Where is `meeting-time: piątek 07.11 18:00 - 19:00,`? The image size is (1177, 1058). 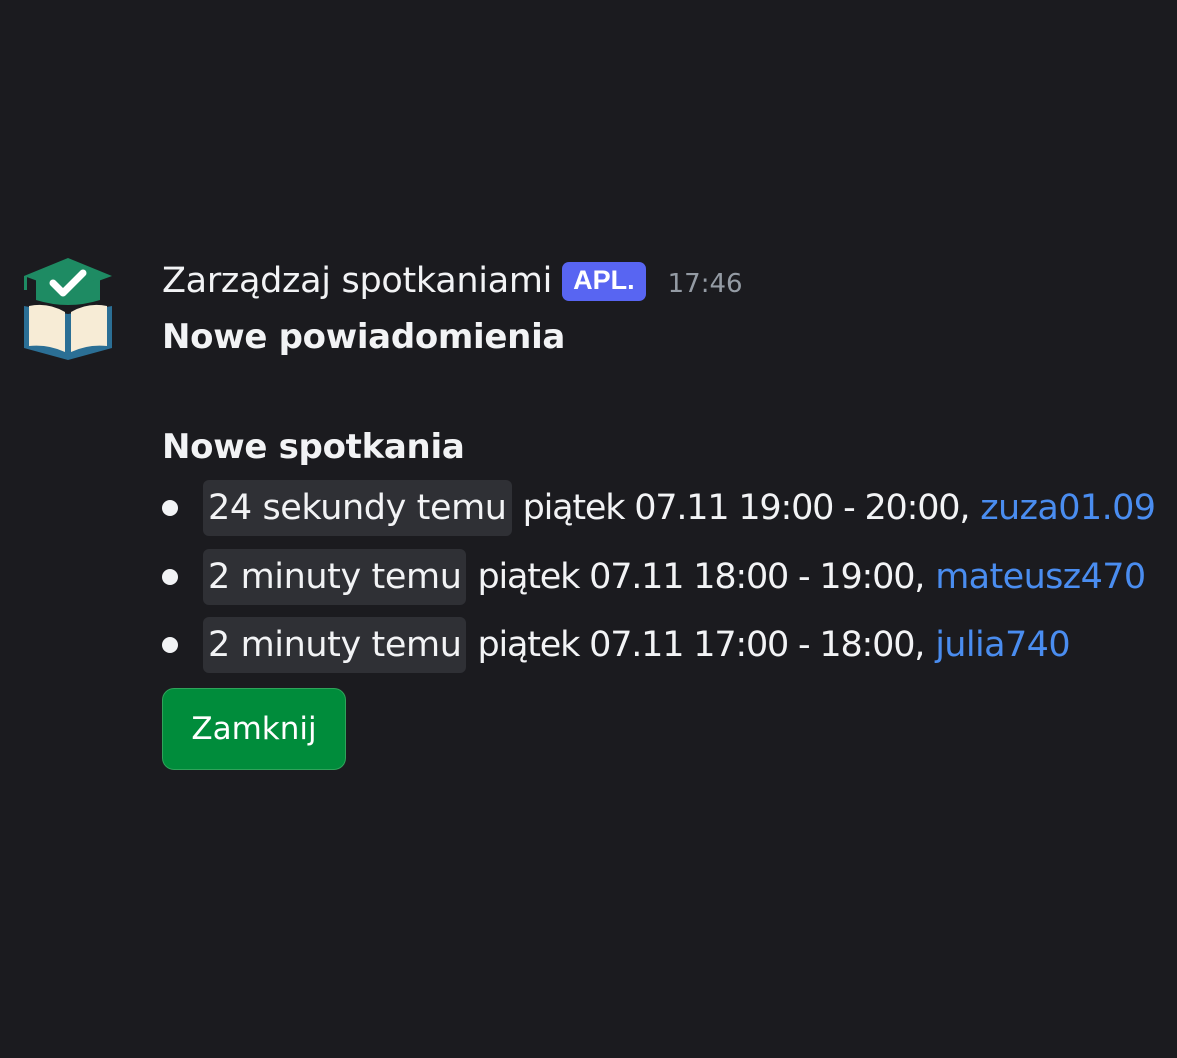 meeting-time: piątek 07.11 18:00 - 19:00, is located at coordinates (701, 576).